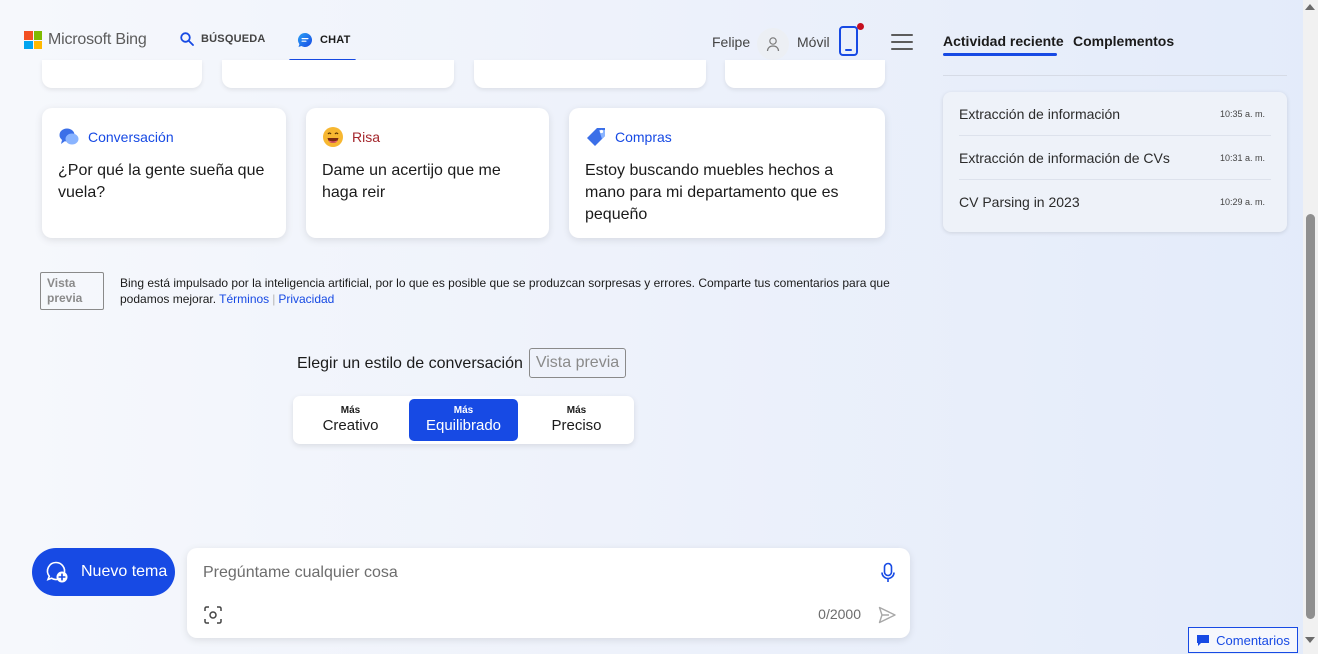 The height and width of the screenshot is (654, 1318). What do you see at coordinates (213, 615) in the screenshot?
I see `visual-search-icon` at bounding box center [213, 615].